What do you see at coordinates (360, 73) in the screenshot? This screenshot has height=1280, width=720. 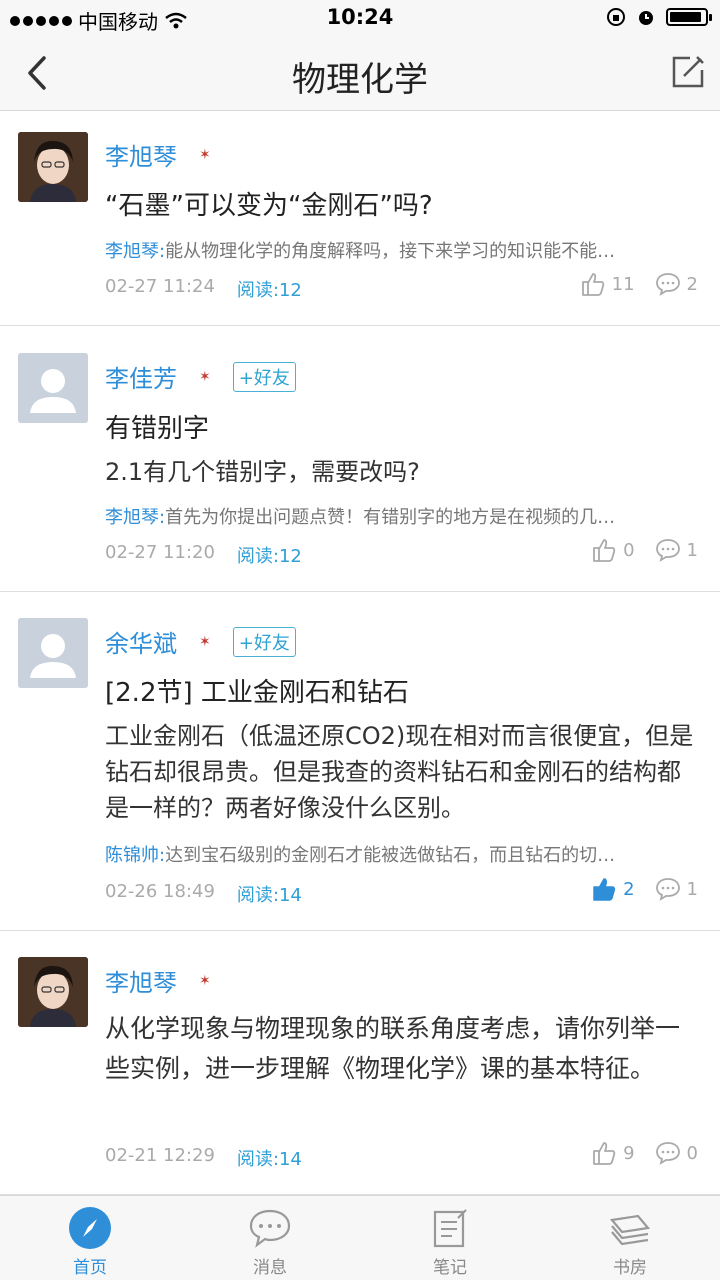 I see `nav-bar: 物理化学` at bounding box center [360, 73].